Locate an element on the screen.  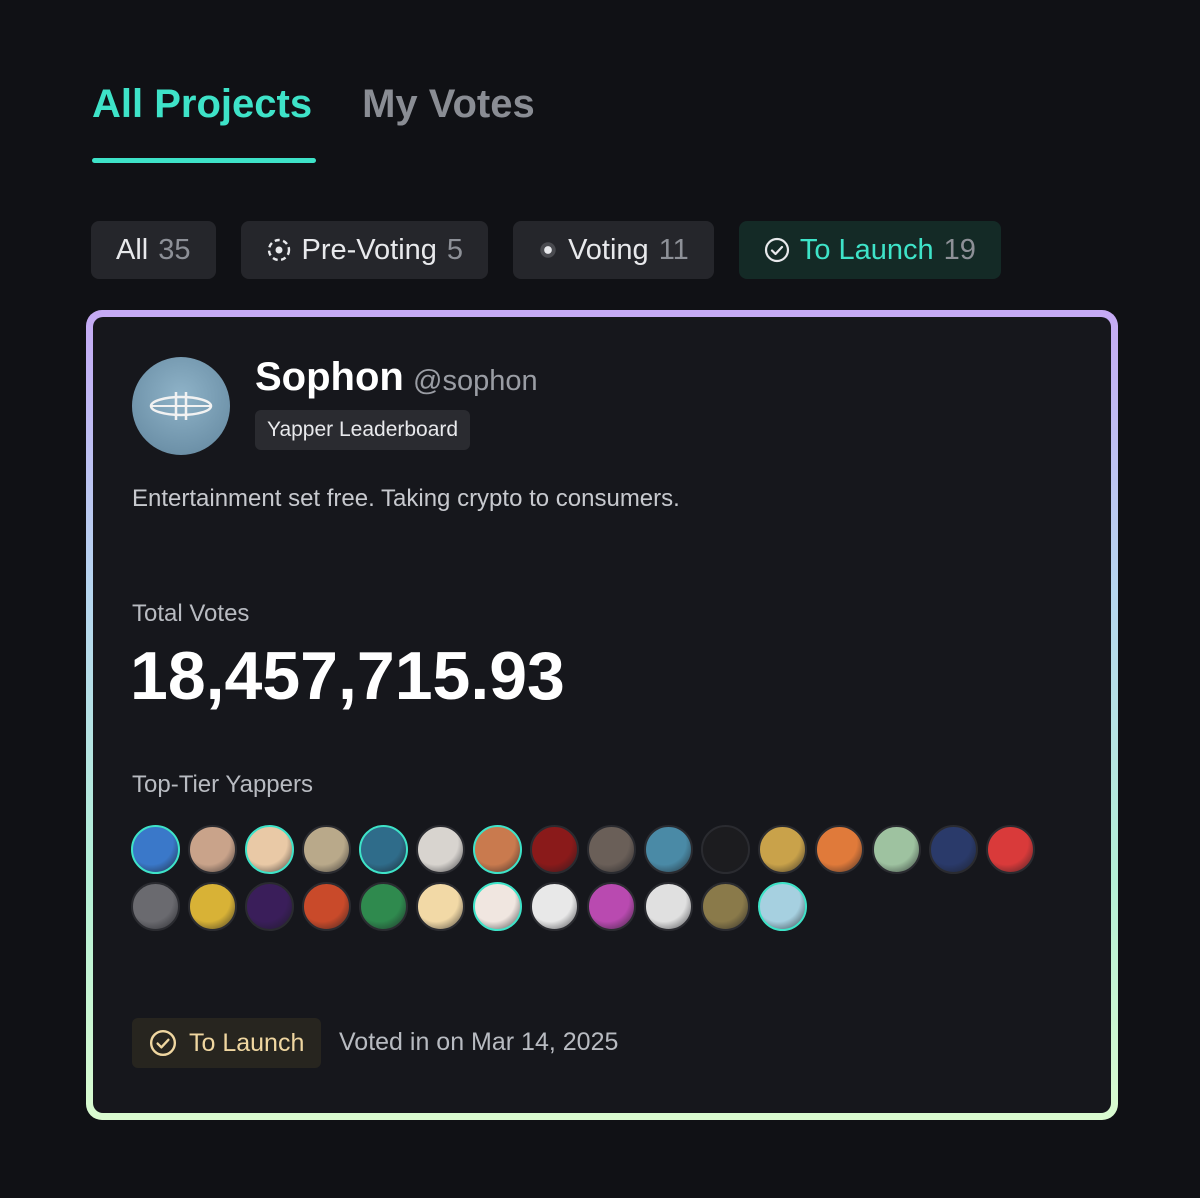
project-tag: Yapper Leaderboard is located at coordinates (363, 430).